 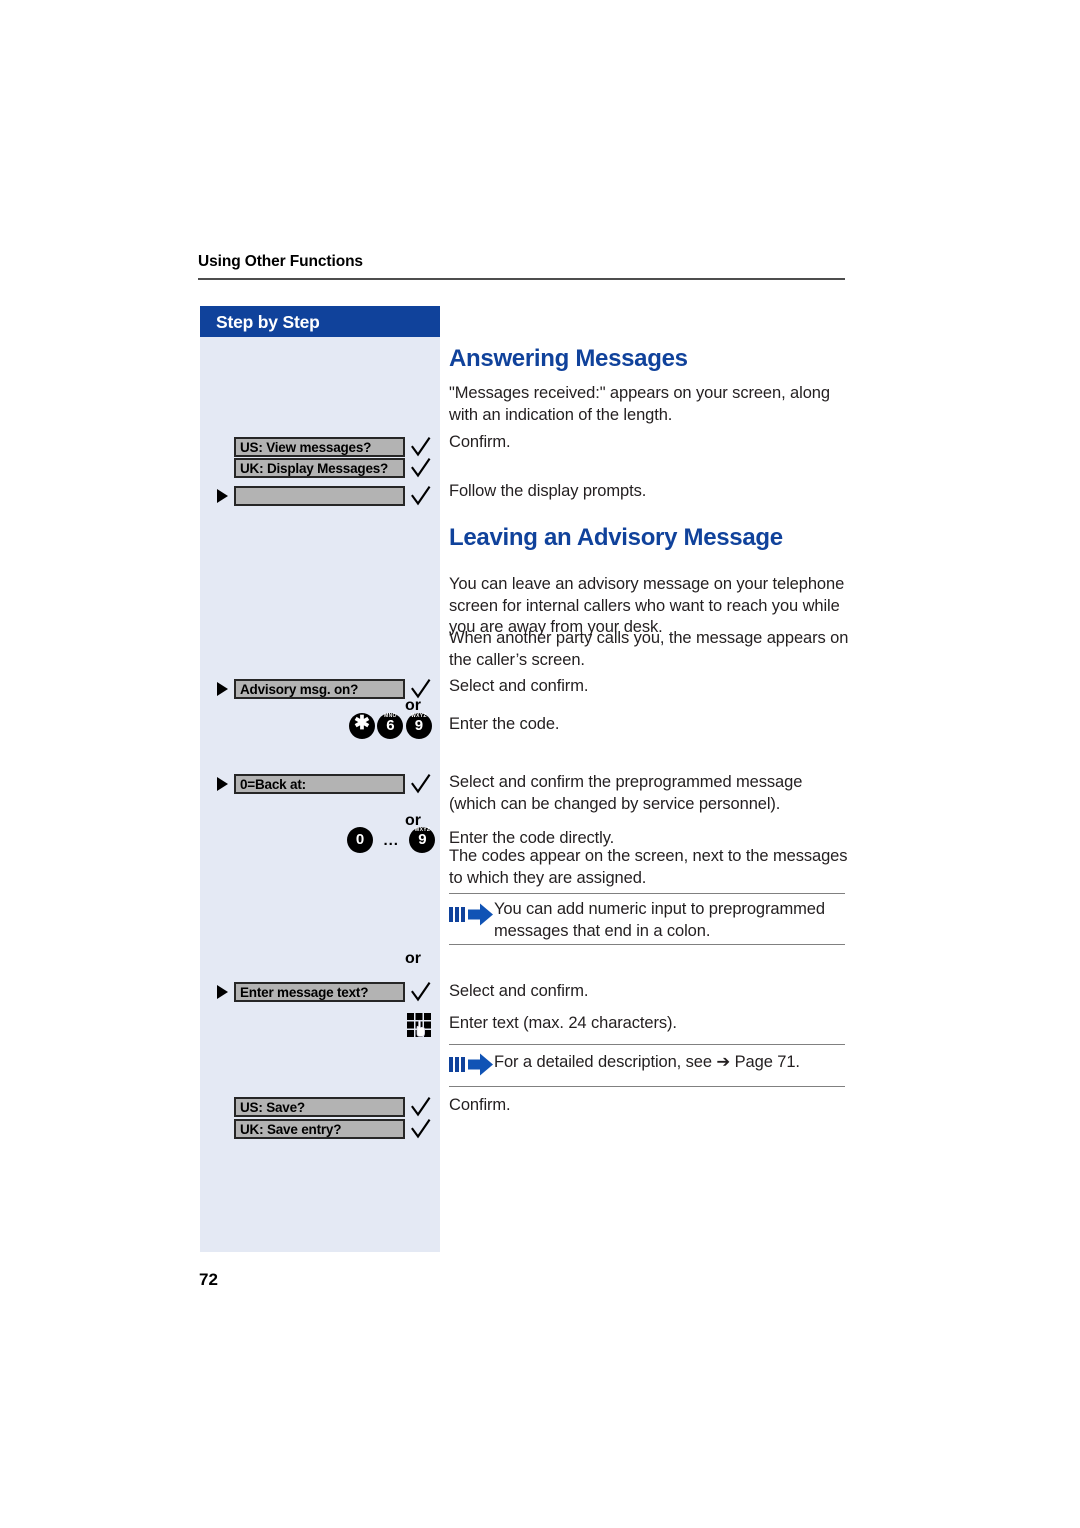 I want to click on key-sequence-code: ✱ MNO 6 WXYZ 9, so click(x=390, y=726).